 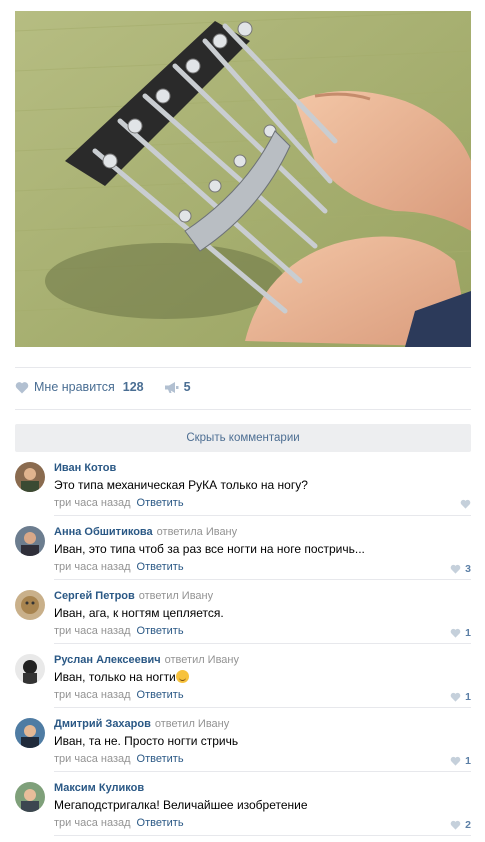 What do you see at coordinates (103, 532) in the screenshot?
I see `comment-author: Анна Обшитикова` at bounding box center [103, 532].